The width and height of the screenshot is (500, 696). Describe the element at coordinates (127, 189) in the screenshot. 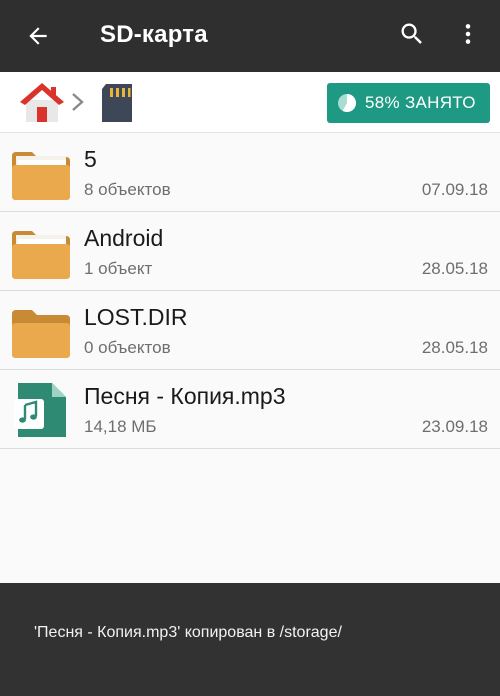

I see `file-meta: 8 объектов` at that location.